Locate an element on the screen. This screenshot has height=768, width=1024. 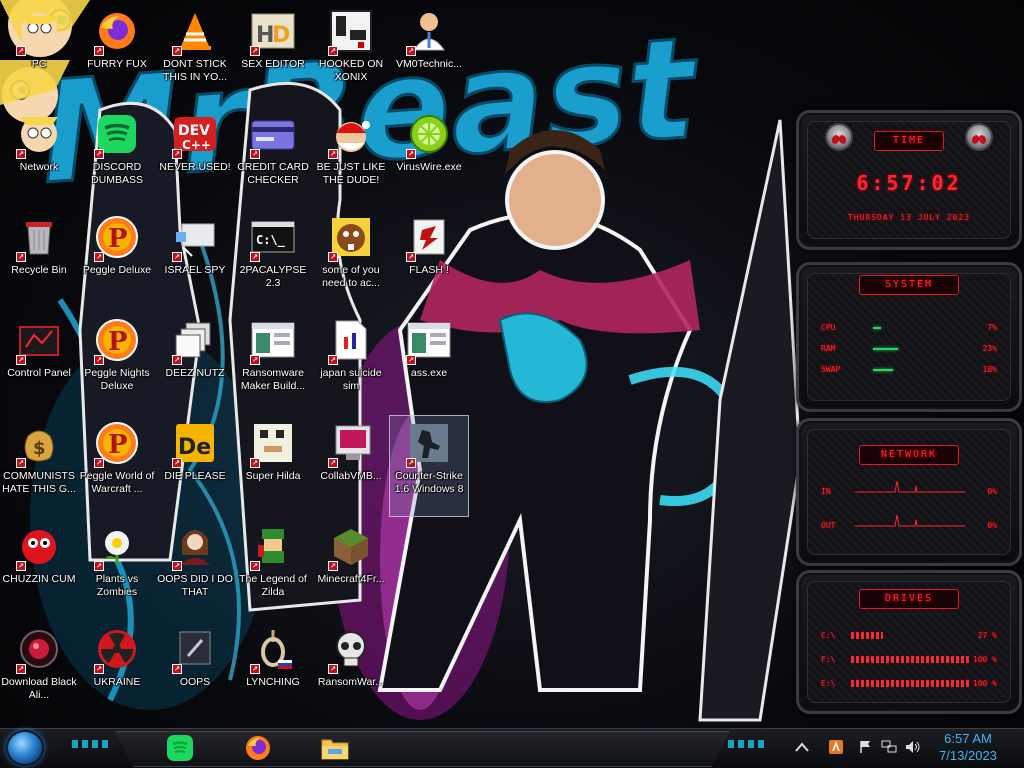
taskbar-file-explorer is located at coordinates (335, 748).